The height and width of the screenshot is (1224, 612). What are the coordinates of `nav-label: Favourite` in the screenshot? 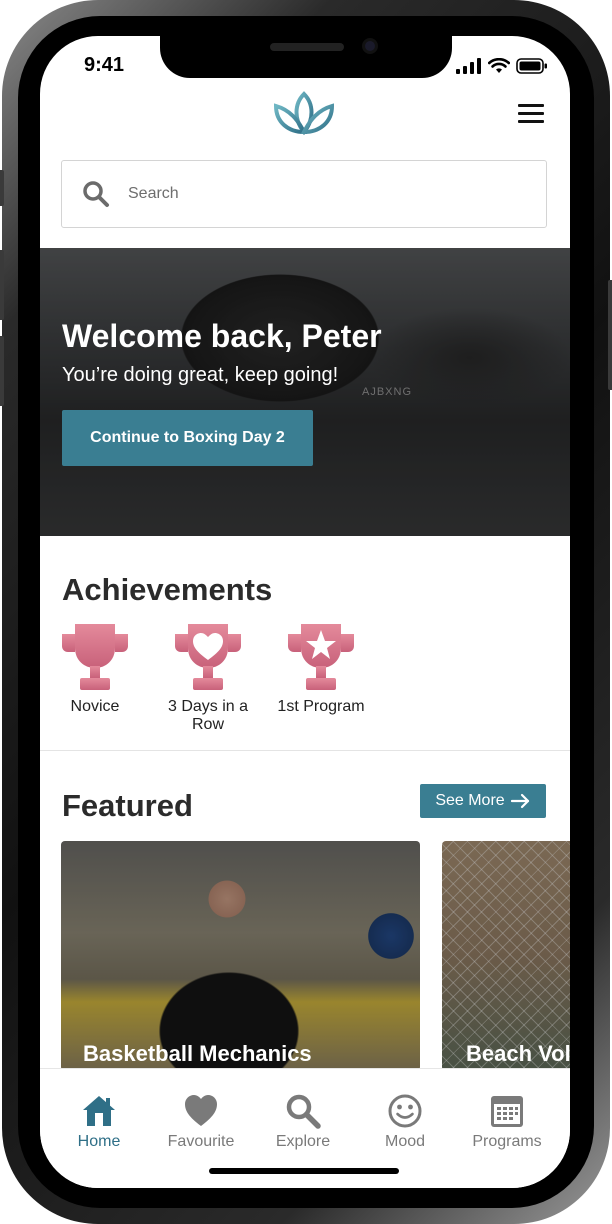 It's located at (201, 1141).